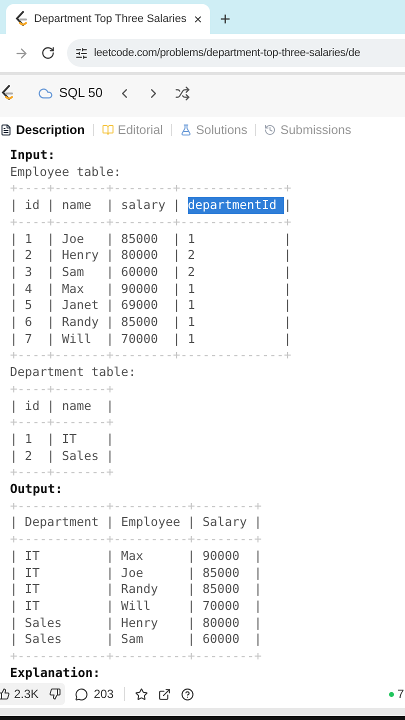 This screenshot has height=720, width=405. Describe the element at coordinates (187, 694) in the screenshot. I see `help-icon` at that location.